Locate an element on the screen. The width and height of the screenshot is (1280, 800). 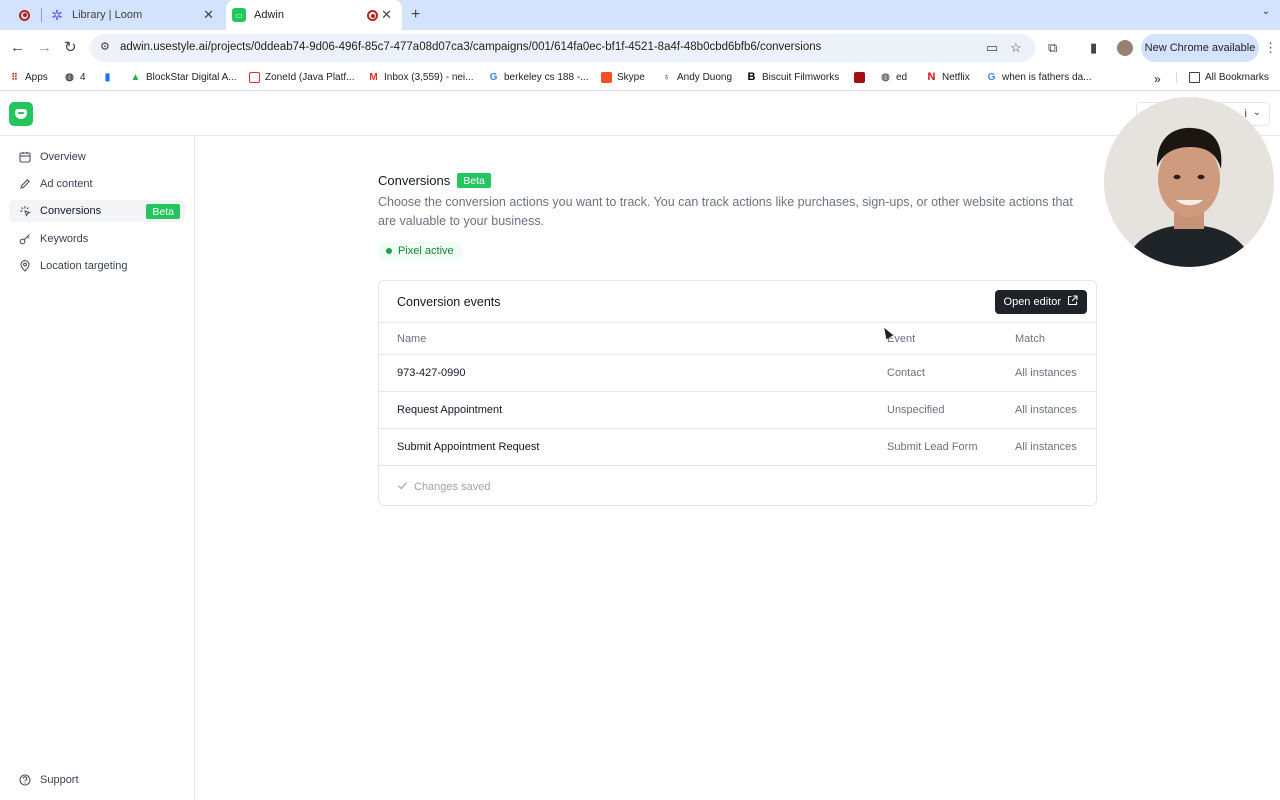
forward-arrow-icon: → is located at coordinates (44, 48).